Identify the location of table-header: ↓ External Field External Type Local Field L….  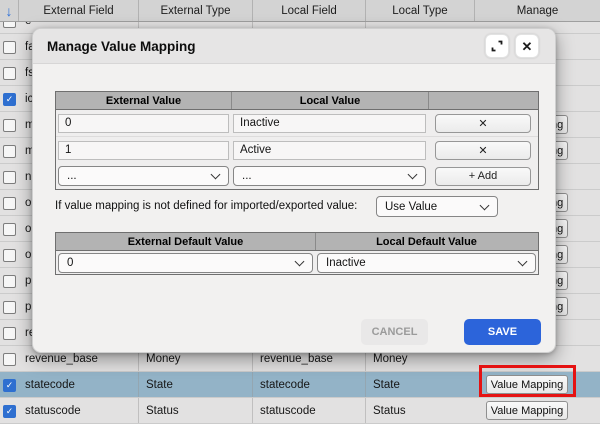
(300, 11).